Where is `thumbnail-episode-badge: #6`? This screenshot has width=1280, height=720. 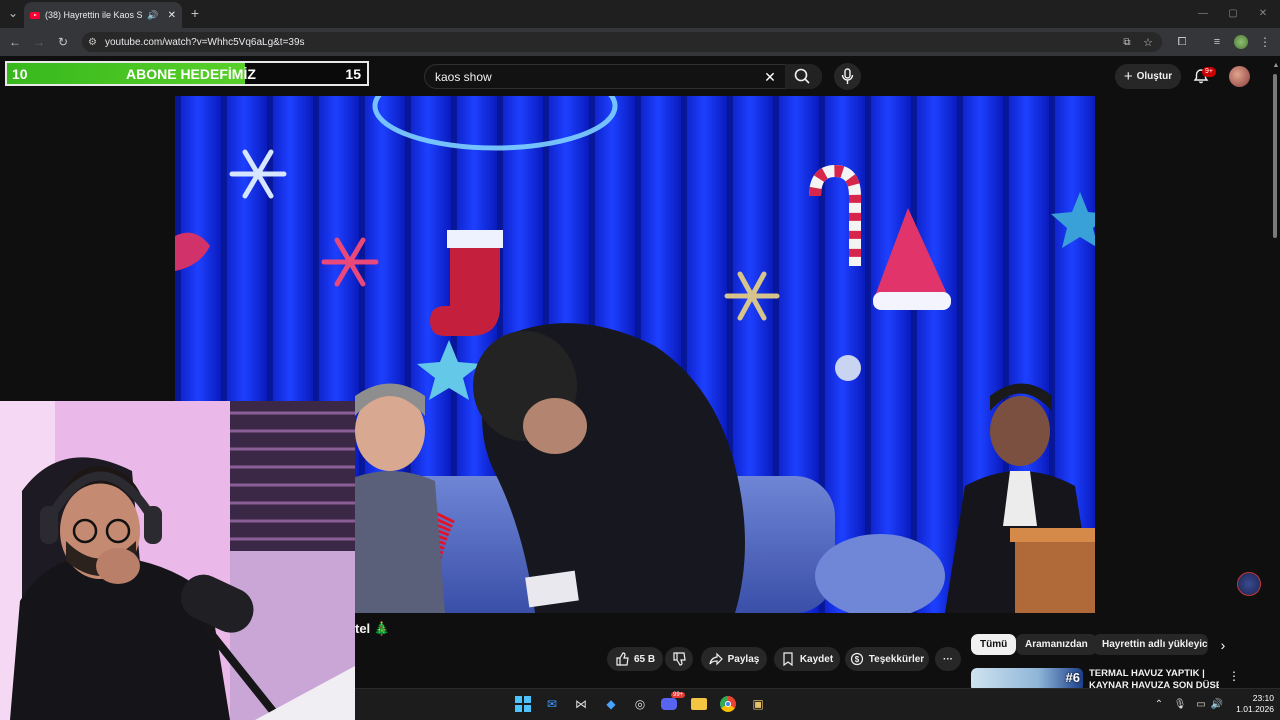 thumbnail-episode-badge: #6 is located at coordinates (1072, 677).